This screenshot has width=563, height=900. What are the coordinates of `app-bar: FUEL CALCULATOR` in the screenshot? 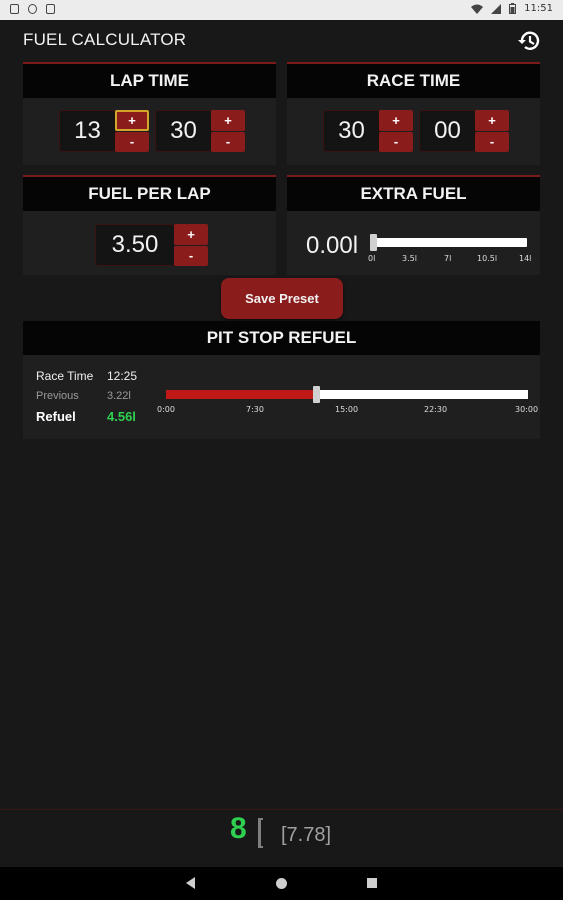 It's located at (281, 41).